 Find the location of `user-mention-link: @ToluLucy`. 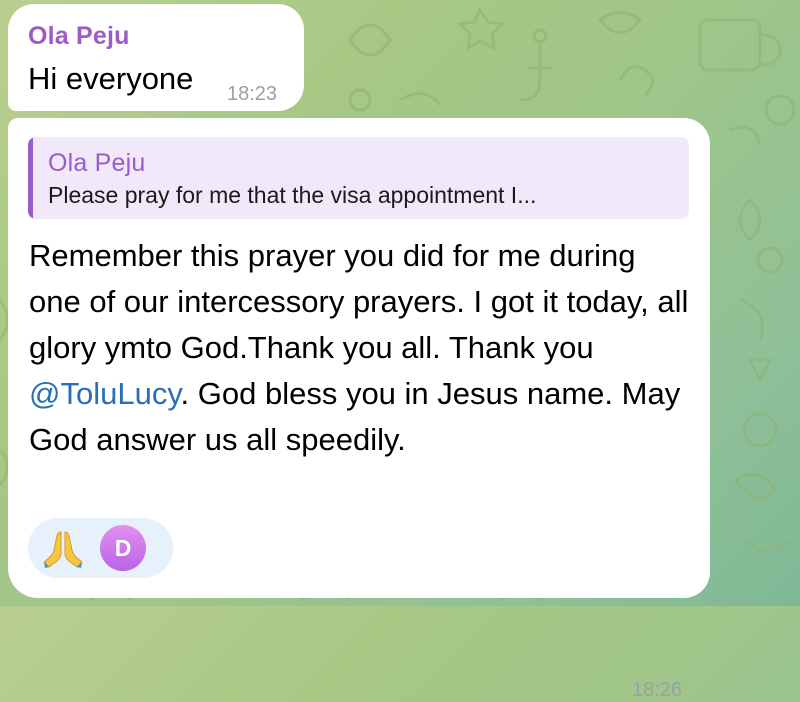

user-mention-link: @ToluLucy is located at coordinates (105, 393).